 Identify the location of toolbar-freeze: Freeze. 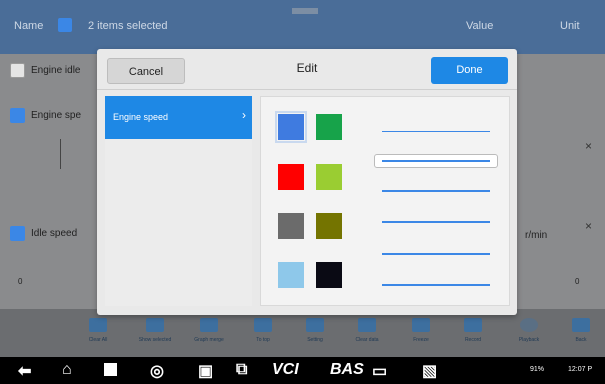
(421, 330).